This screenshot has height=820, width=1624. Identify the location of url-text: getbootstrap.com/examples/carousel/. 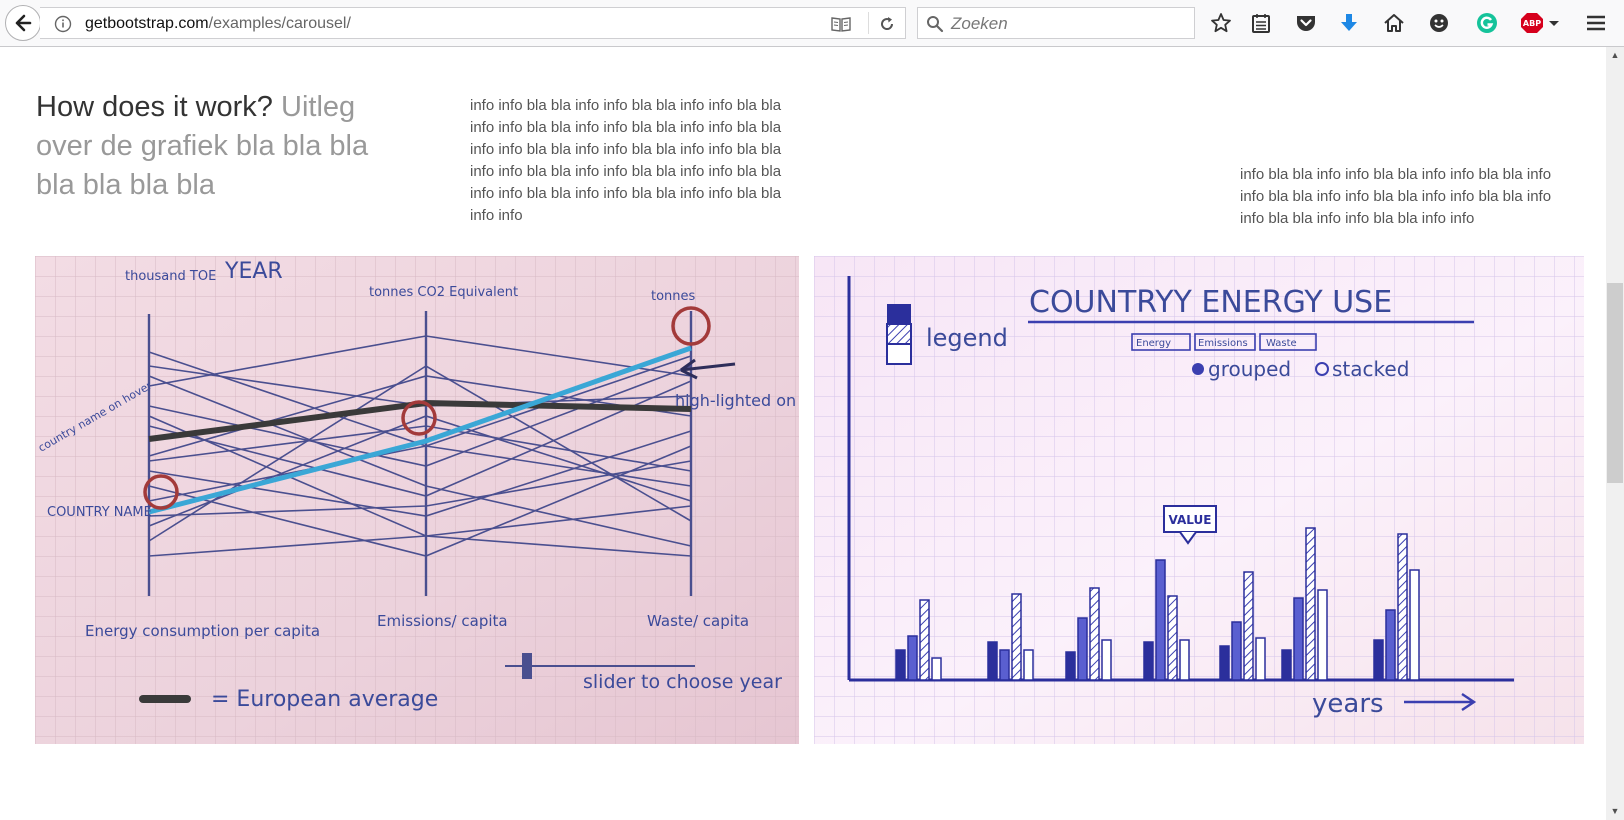
(218, 24).